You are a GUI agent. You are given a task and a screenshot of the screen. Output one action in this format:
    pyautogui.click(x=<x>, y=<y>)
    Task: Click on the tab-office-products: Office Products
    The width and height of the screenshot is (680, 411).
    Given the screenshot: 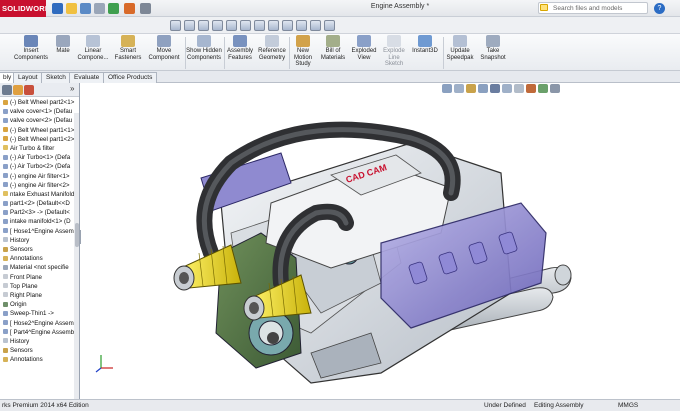 What is the action you would take?
    pyautogui.click(x=130, y=77)
    